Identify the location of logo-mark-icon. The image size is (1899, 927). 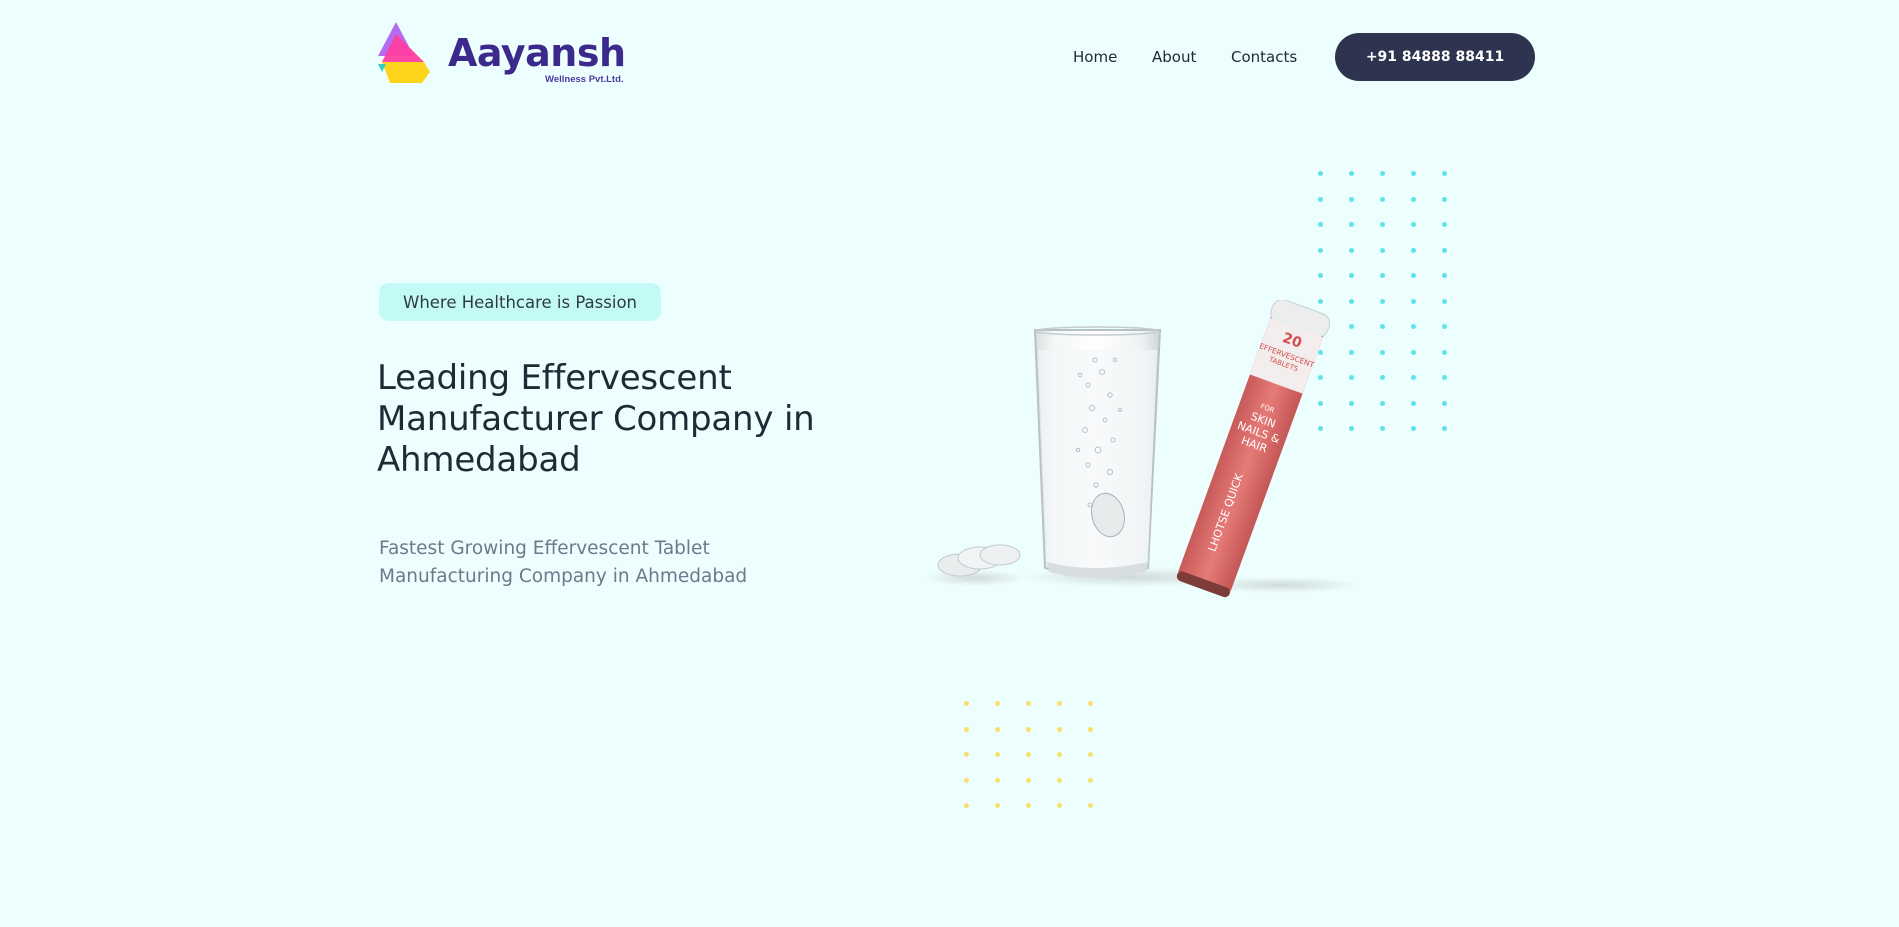
(404, 52).